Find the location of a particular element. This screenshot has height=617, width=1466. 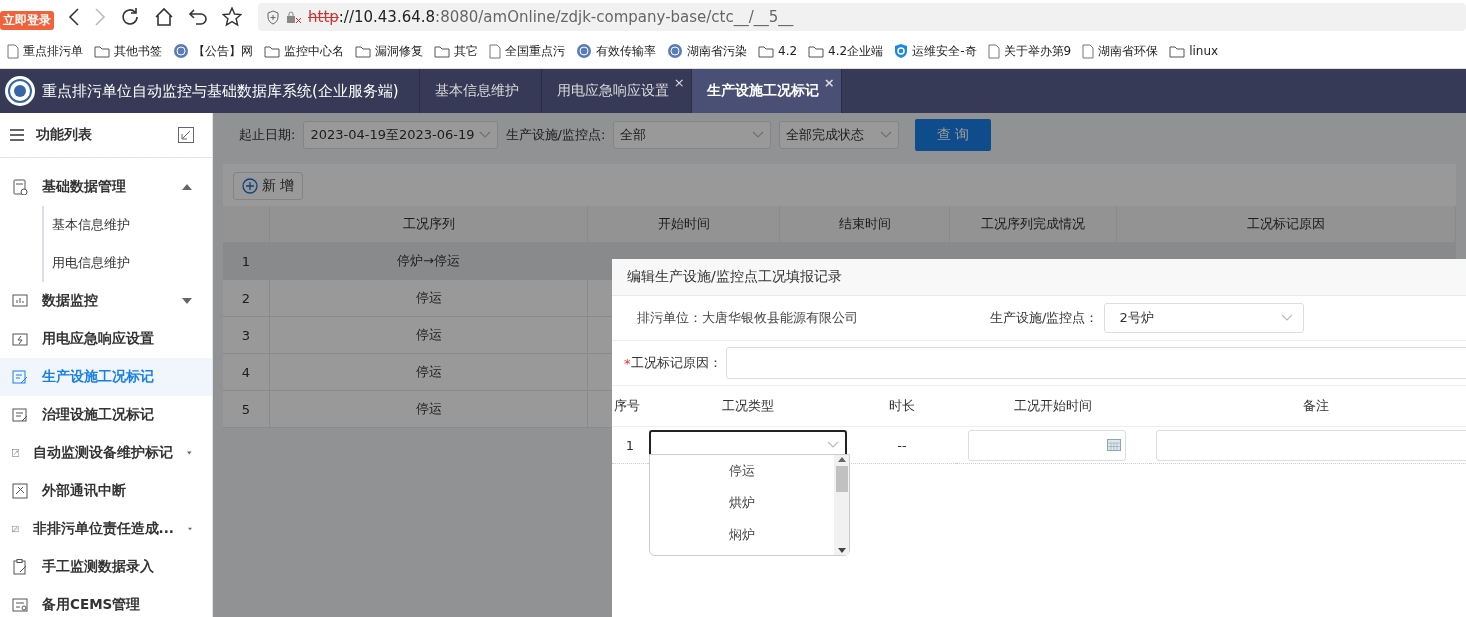

start-time-field is located at coordinates (1047, 445).